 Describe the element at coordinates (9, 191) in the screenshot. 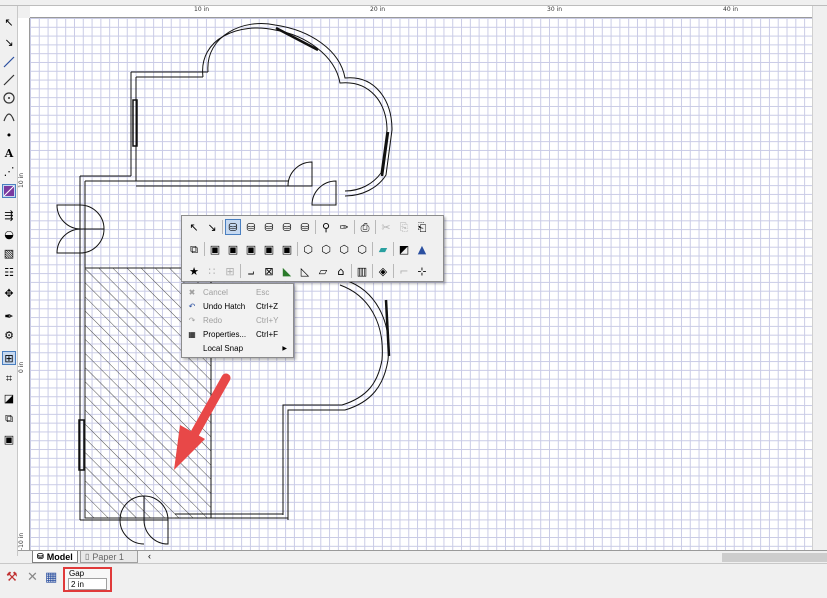

I see `hatch-tool-icon` at that location.